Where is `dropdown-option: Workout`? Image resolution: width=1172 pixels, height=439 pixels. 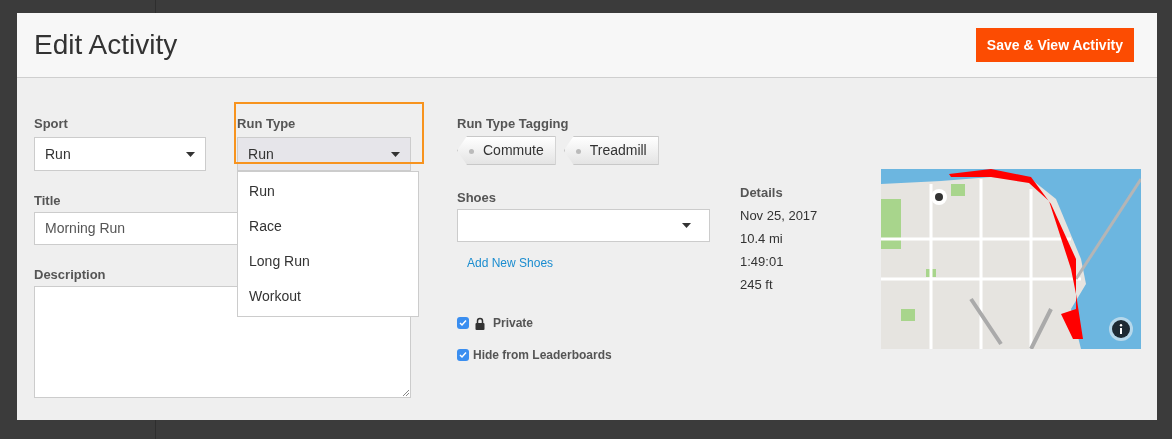
dropdown-option: Workout is located at coordinates (328, 296).